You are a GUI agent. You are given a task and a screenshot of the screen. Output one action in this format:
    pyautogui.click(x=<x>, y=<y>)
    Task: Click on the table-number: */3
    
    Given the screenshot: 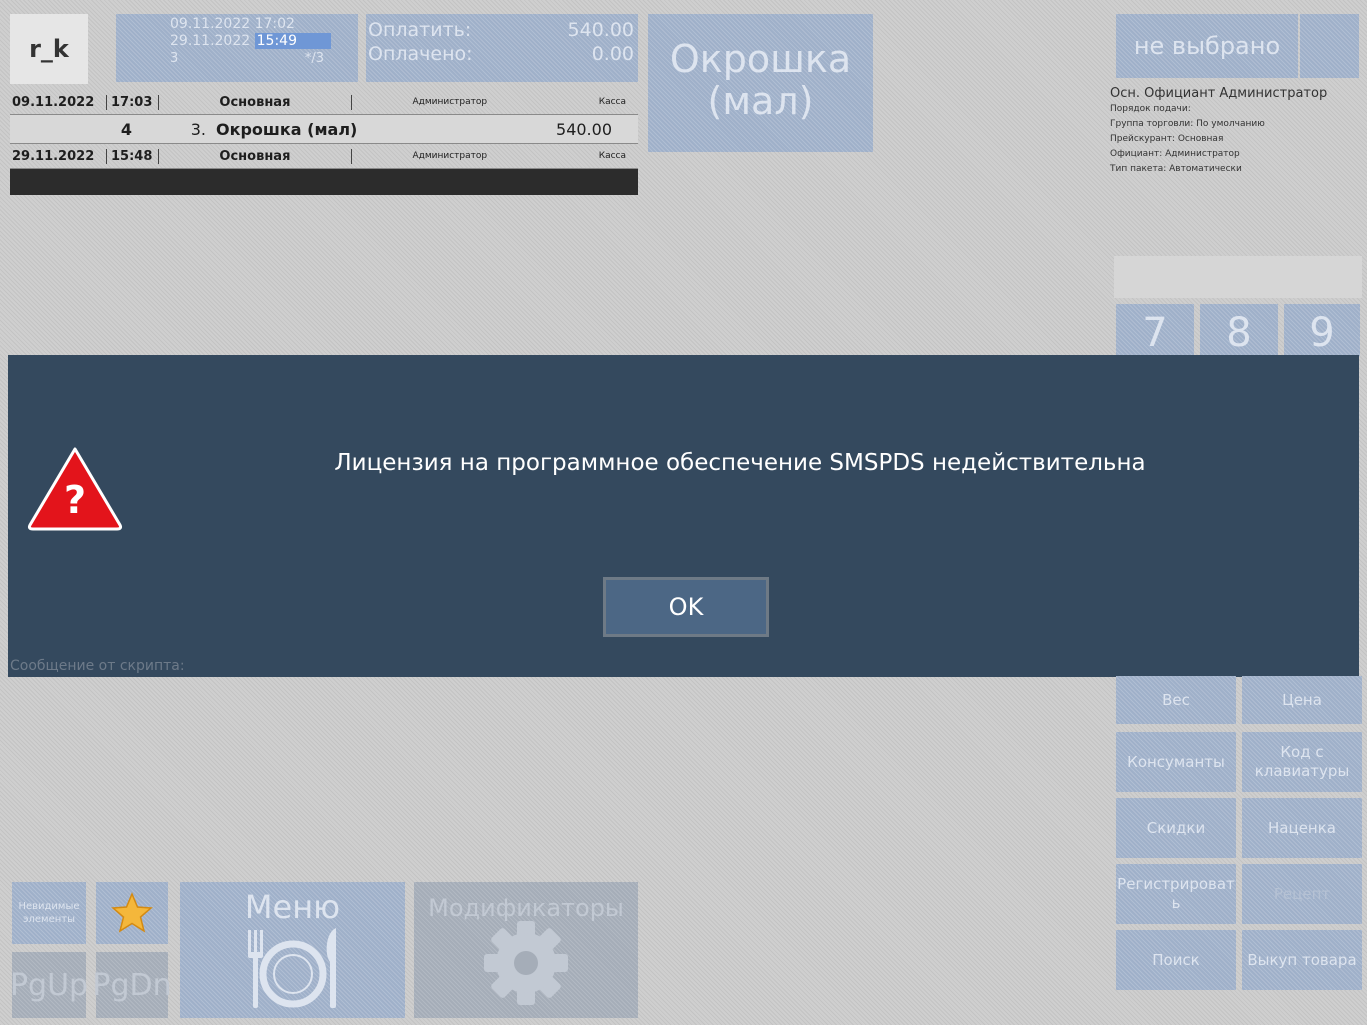 What is the action you would take?
    pyautogui.click(x=314, y=58)
    